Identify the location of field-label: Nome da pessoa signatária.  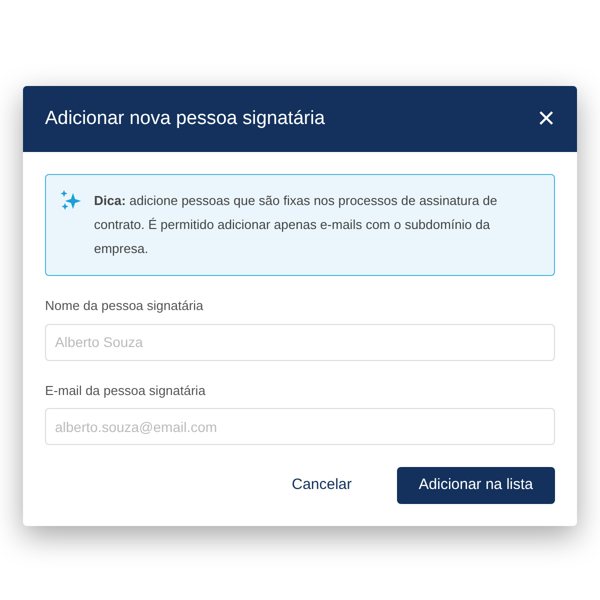
(124, 306).